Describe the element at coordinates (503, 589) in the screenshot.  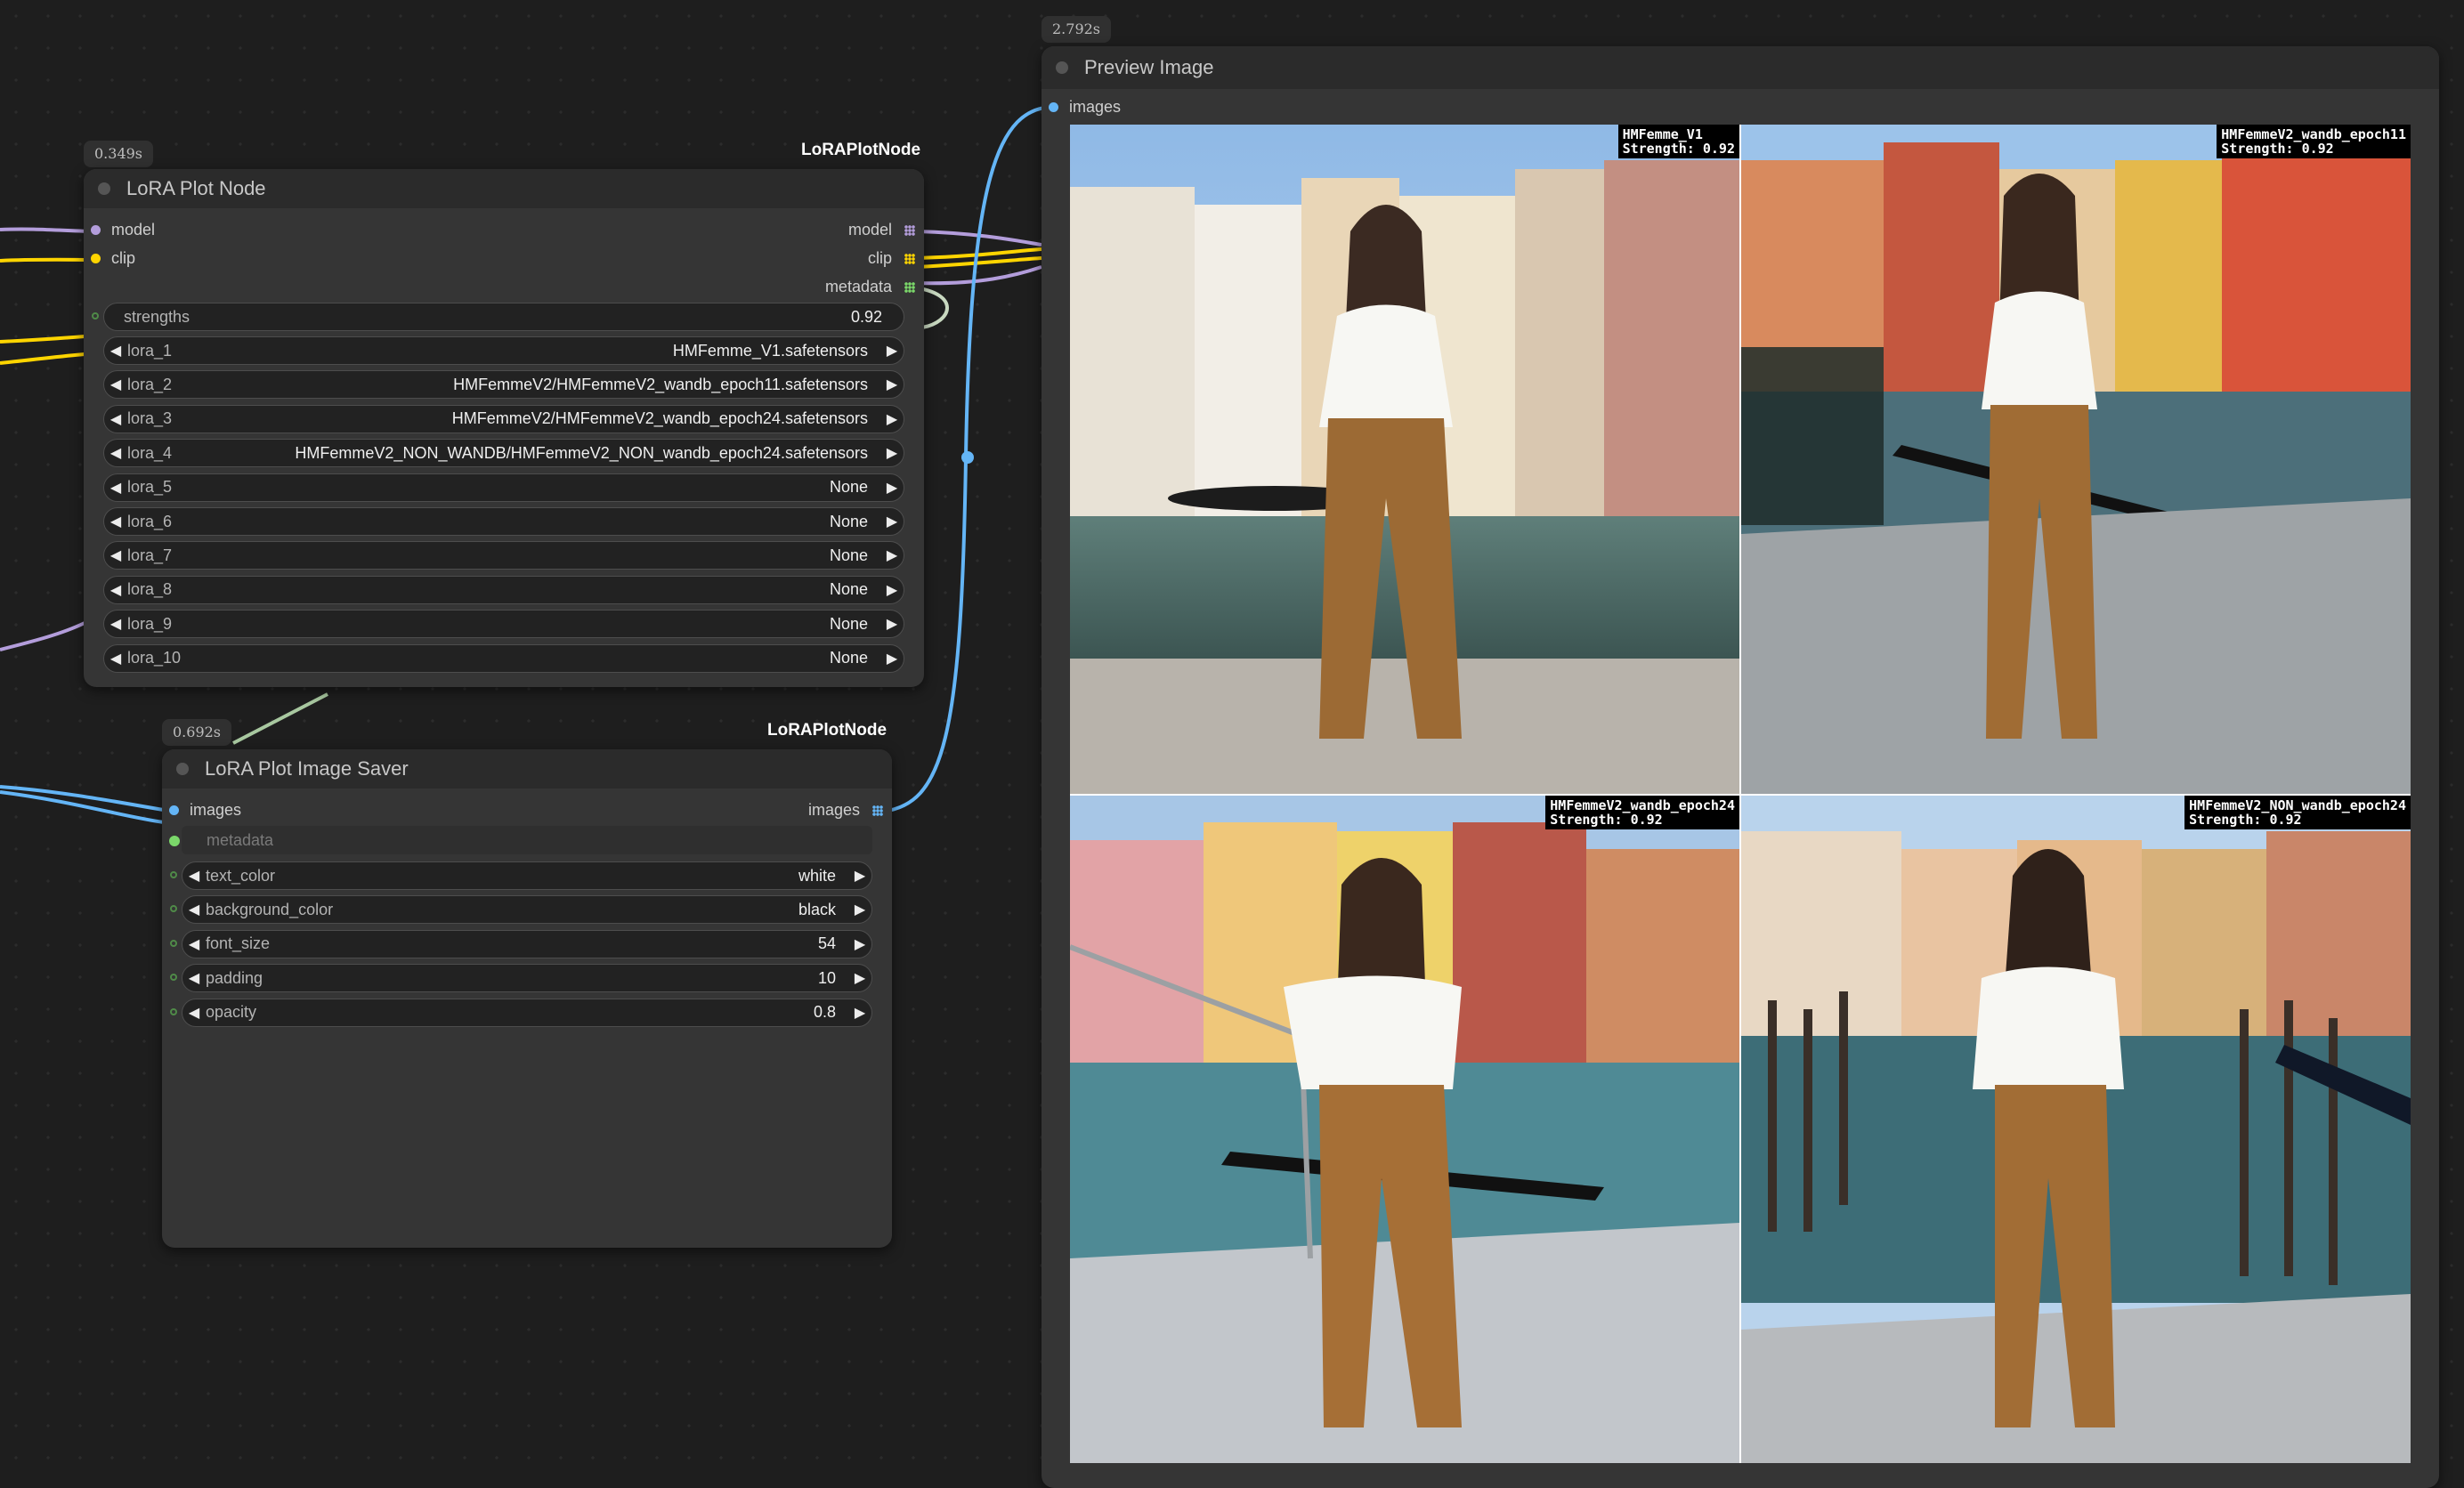
I see `lora-combo-8: ◀ lora_8 None ▶` at that location.